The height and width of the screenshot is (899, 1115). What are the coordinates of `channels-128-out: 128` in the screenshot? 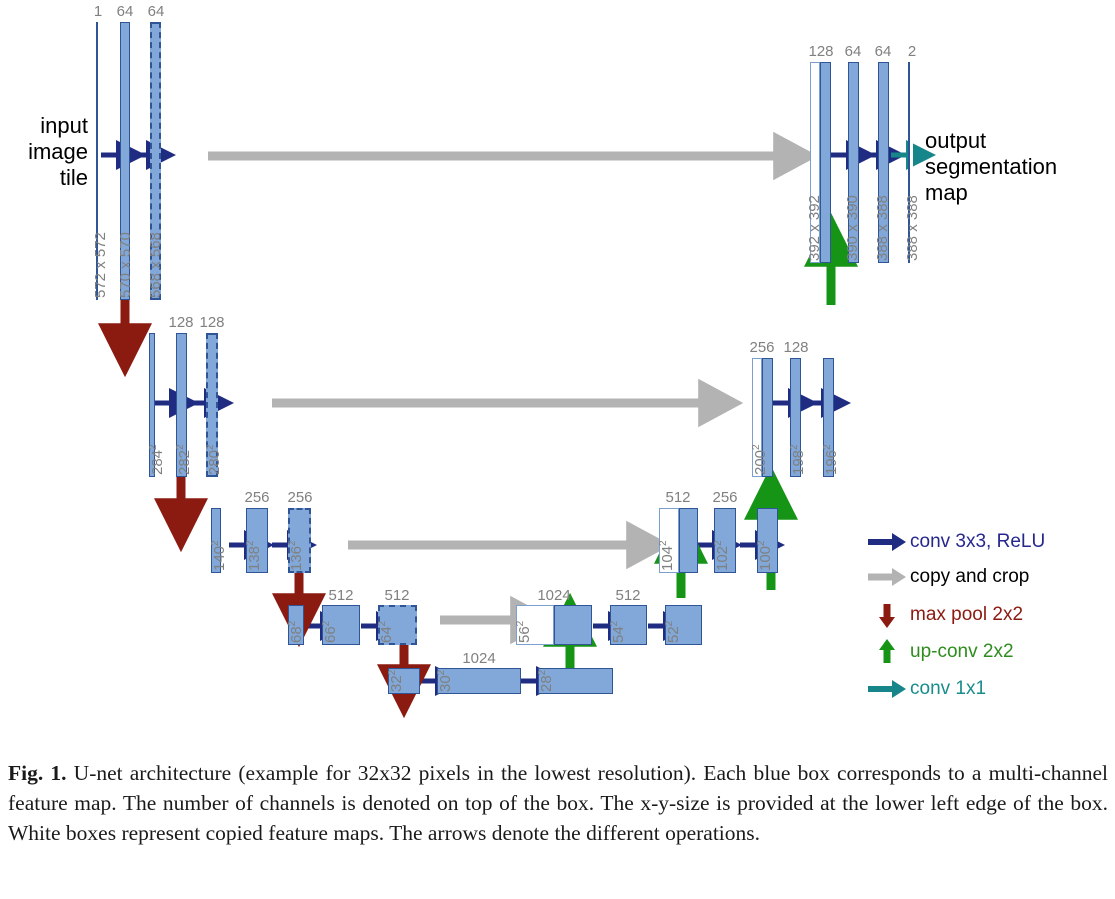 It's located at (821, 51).